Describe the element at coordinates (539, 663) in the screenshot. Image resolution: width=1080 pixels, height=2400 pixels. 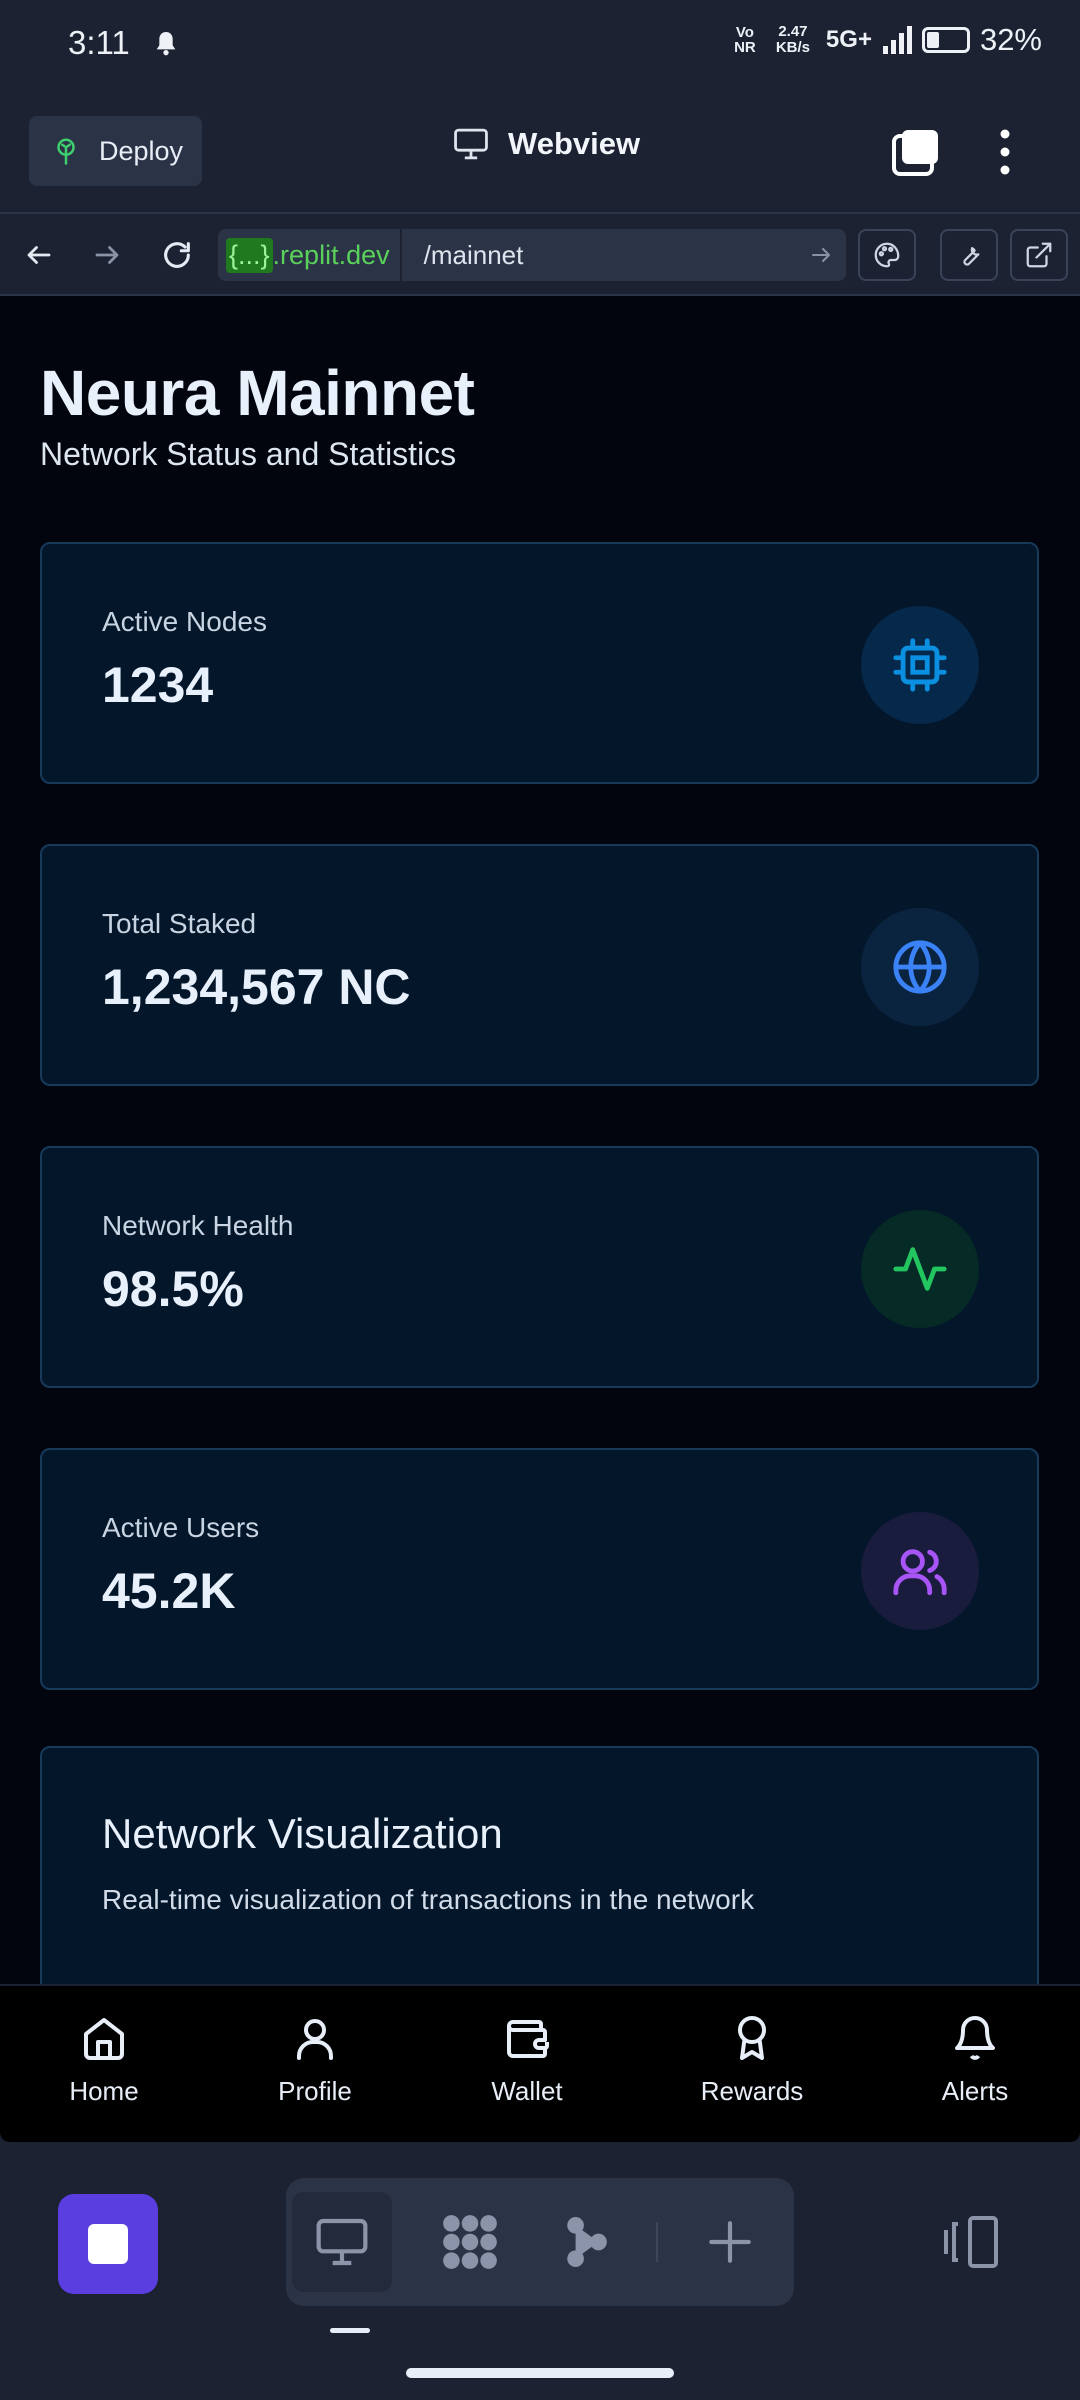
I see `stat-card-active-nodes: Active Nodes 1234` at that location.